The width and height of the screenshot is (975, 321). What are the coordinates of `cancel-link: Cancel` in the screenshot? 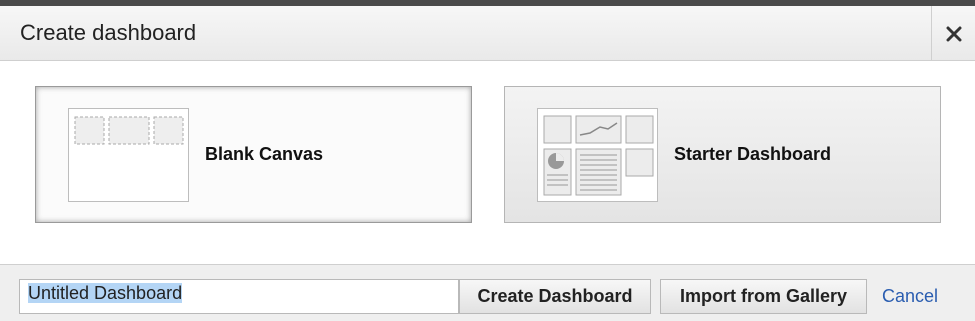 It's located at (910, 296).